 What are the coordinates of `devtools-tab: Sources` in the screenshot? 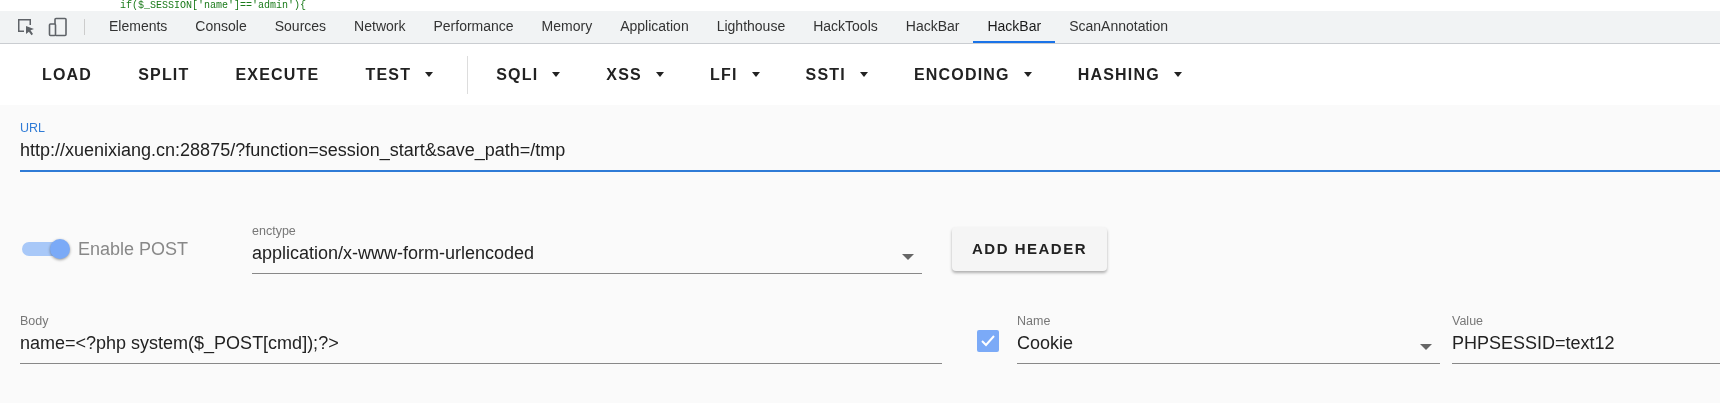 It's located at (300, 27).